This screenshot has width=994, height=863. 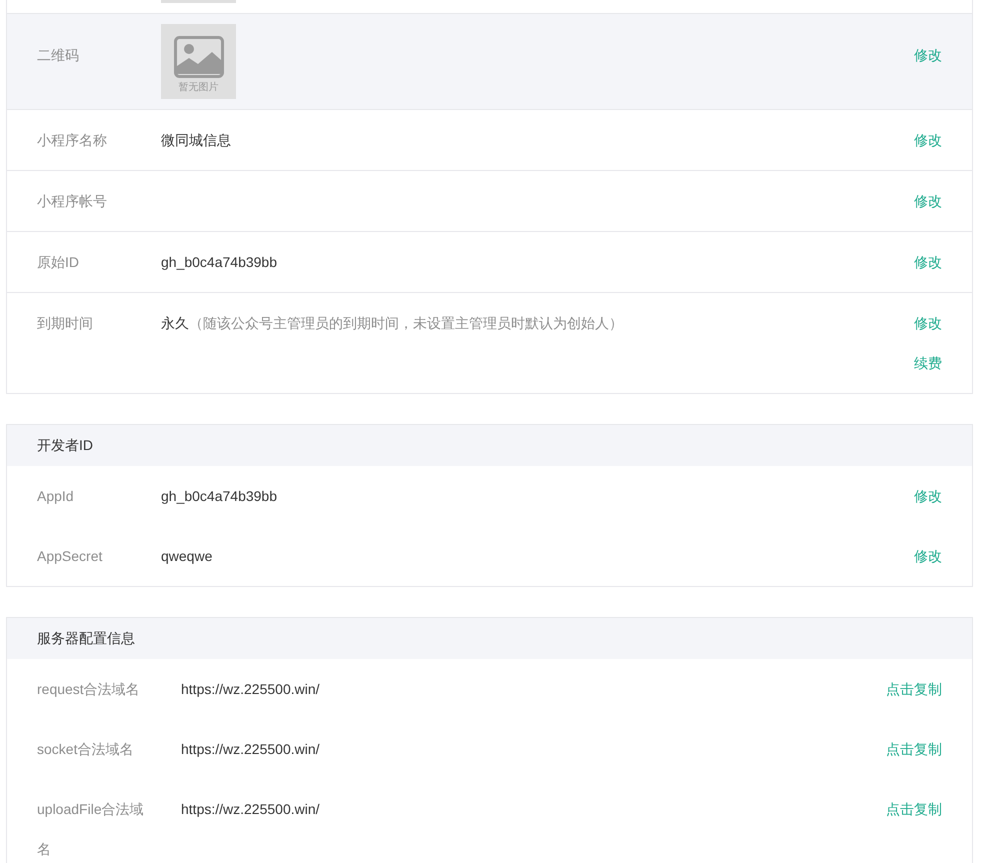 What do you see at coordinates (85, 749) in the screenshot?
I see `field-label: socket合法域名` at bounding box center [85, 749].